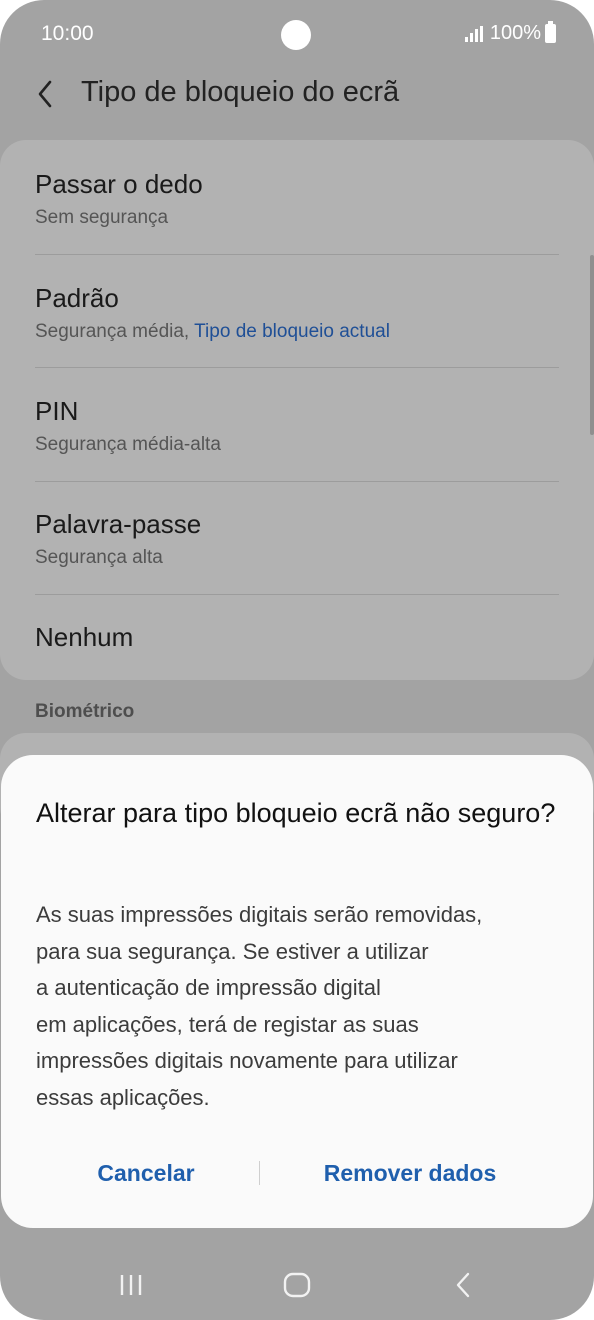 The width and height of the screenshot is (594, 1320). What do you see at coordinates (45, 94) in the screenshot?
I see `back-arrow-icon` at bounding box center [45, 94].